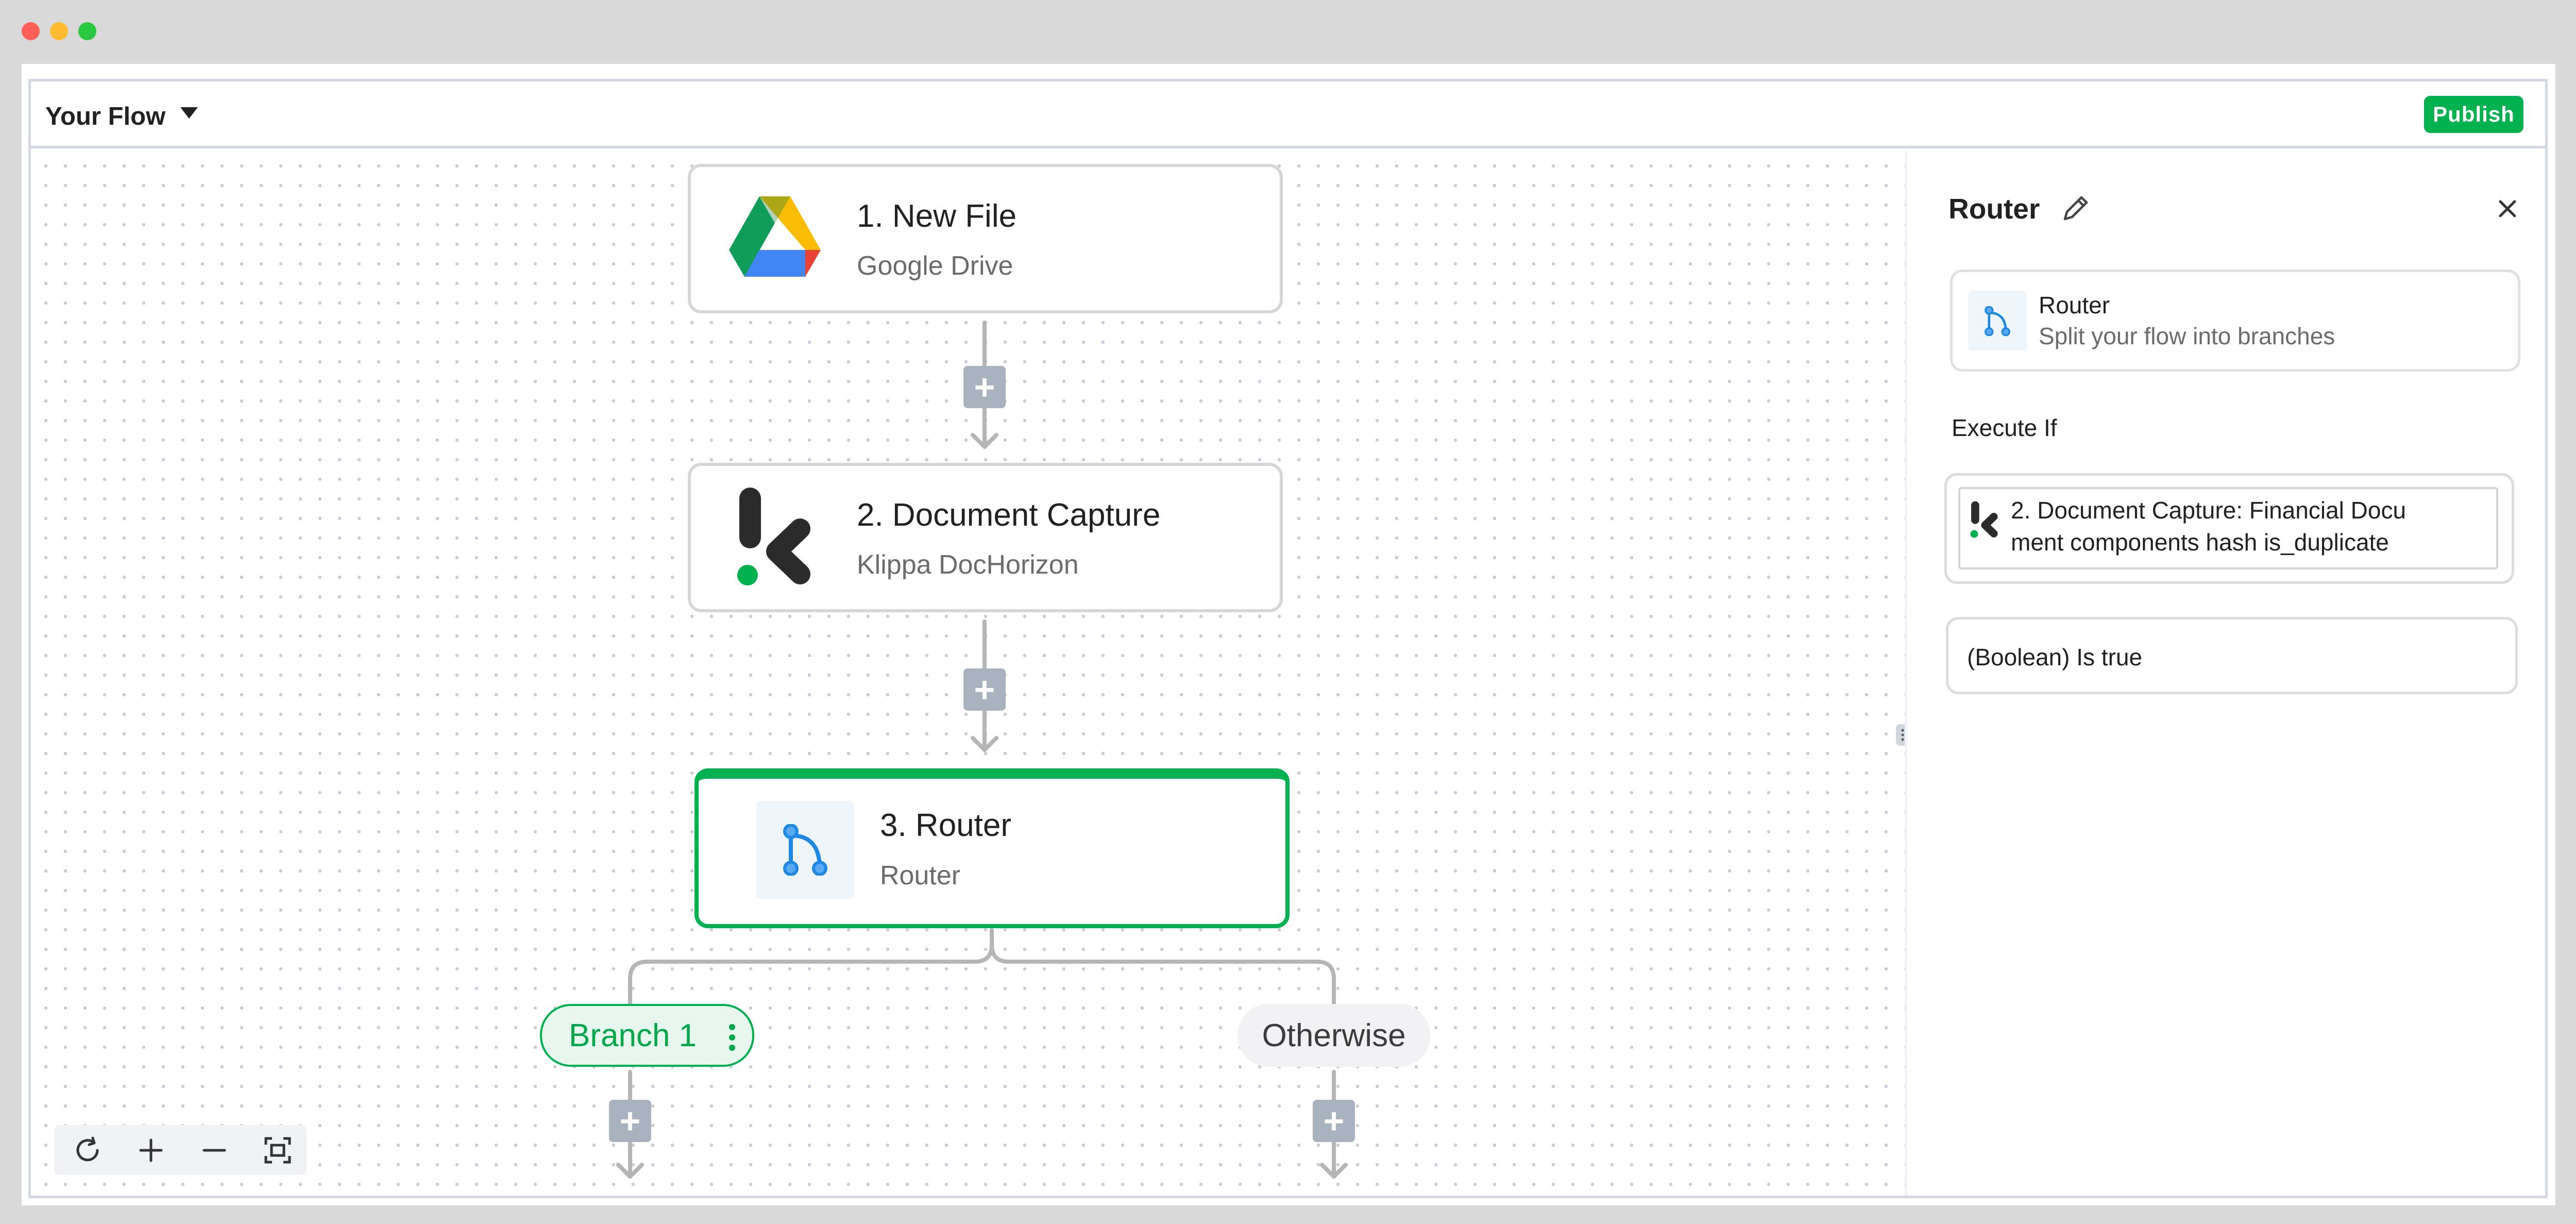 Image resolution: width=2576 pixels, height=1224 pixels. Describe the element at coordinates (189, 113) in the screenshot. I see `chevron-down-icon` at that location.